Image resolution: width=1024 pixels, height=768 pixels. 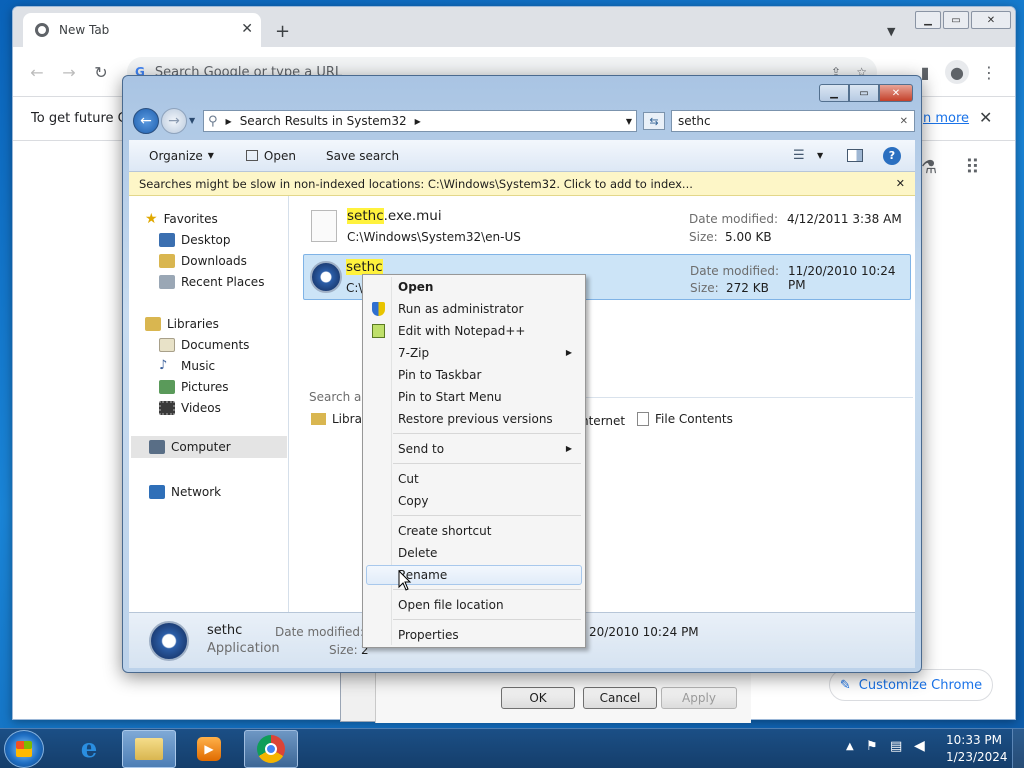 What do you see at coordinates (181, 156) in the screenshot?
I see `organize-button: Organize ▼` at bounding box center [181, 156].